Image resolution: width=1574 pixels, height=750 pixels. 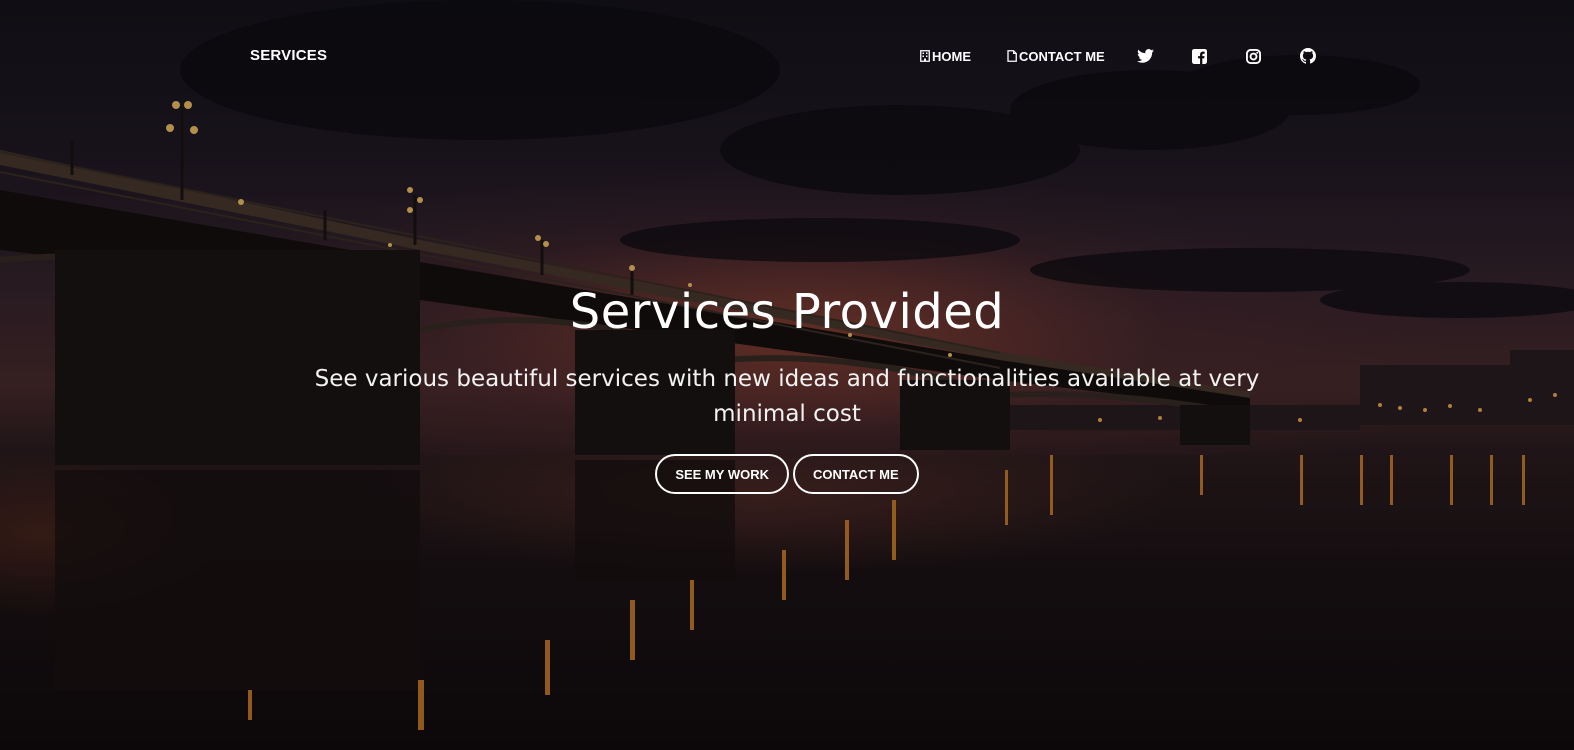 I want to click on nav-home-label: HOME, so click(x=951, y=56).